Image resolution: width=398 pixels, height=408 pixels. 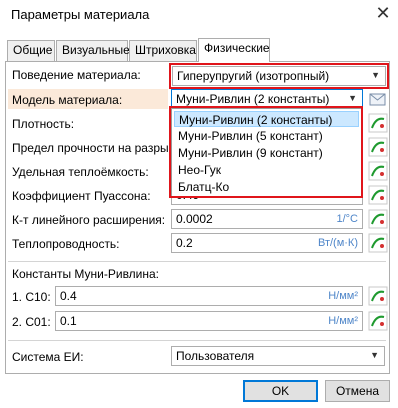 I want to click on poisson-label: Коэффициент Пуассона:, so click(x=81, y=196).